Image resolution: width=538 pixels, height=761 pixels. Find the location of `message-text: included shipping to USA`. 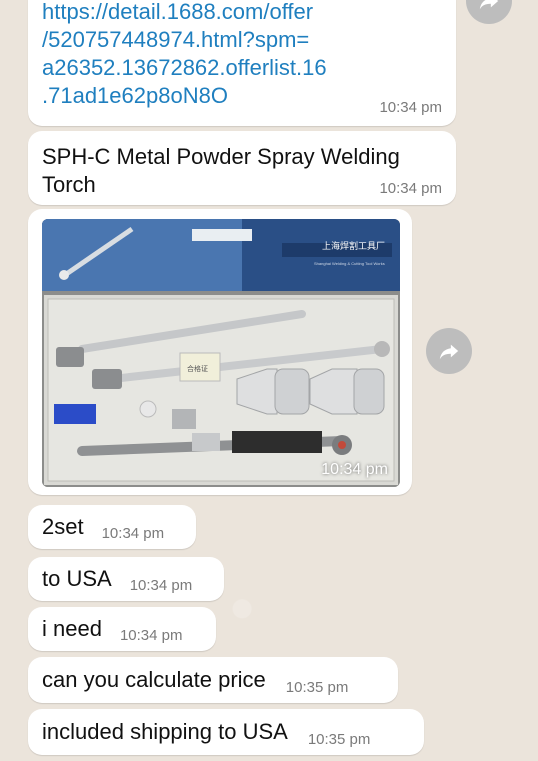

message-text: included shipping to USA is located at coordinates (165, 731).